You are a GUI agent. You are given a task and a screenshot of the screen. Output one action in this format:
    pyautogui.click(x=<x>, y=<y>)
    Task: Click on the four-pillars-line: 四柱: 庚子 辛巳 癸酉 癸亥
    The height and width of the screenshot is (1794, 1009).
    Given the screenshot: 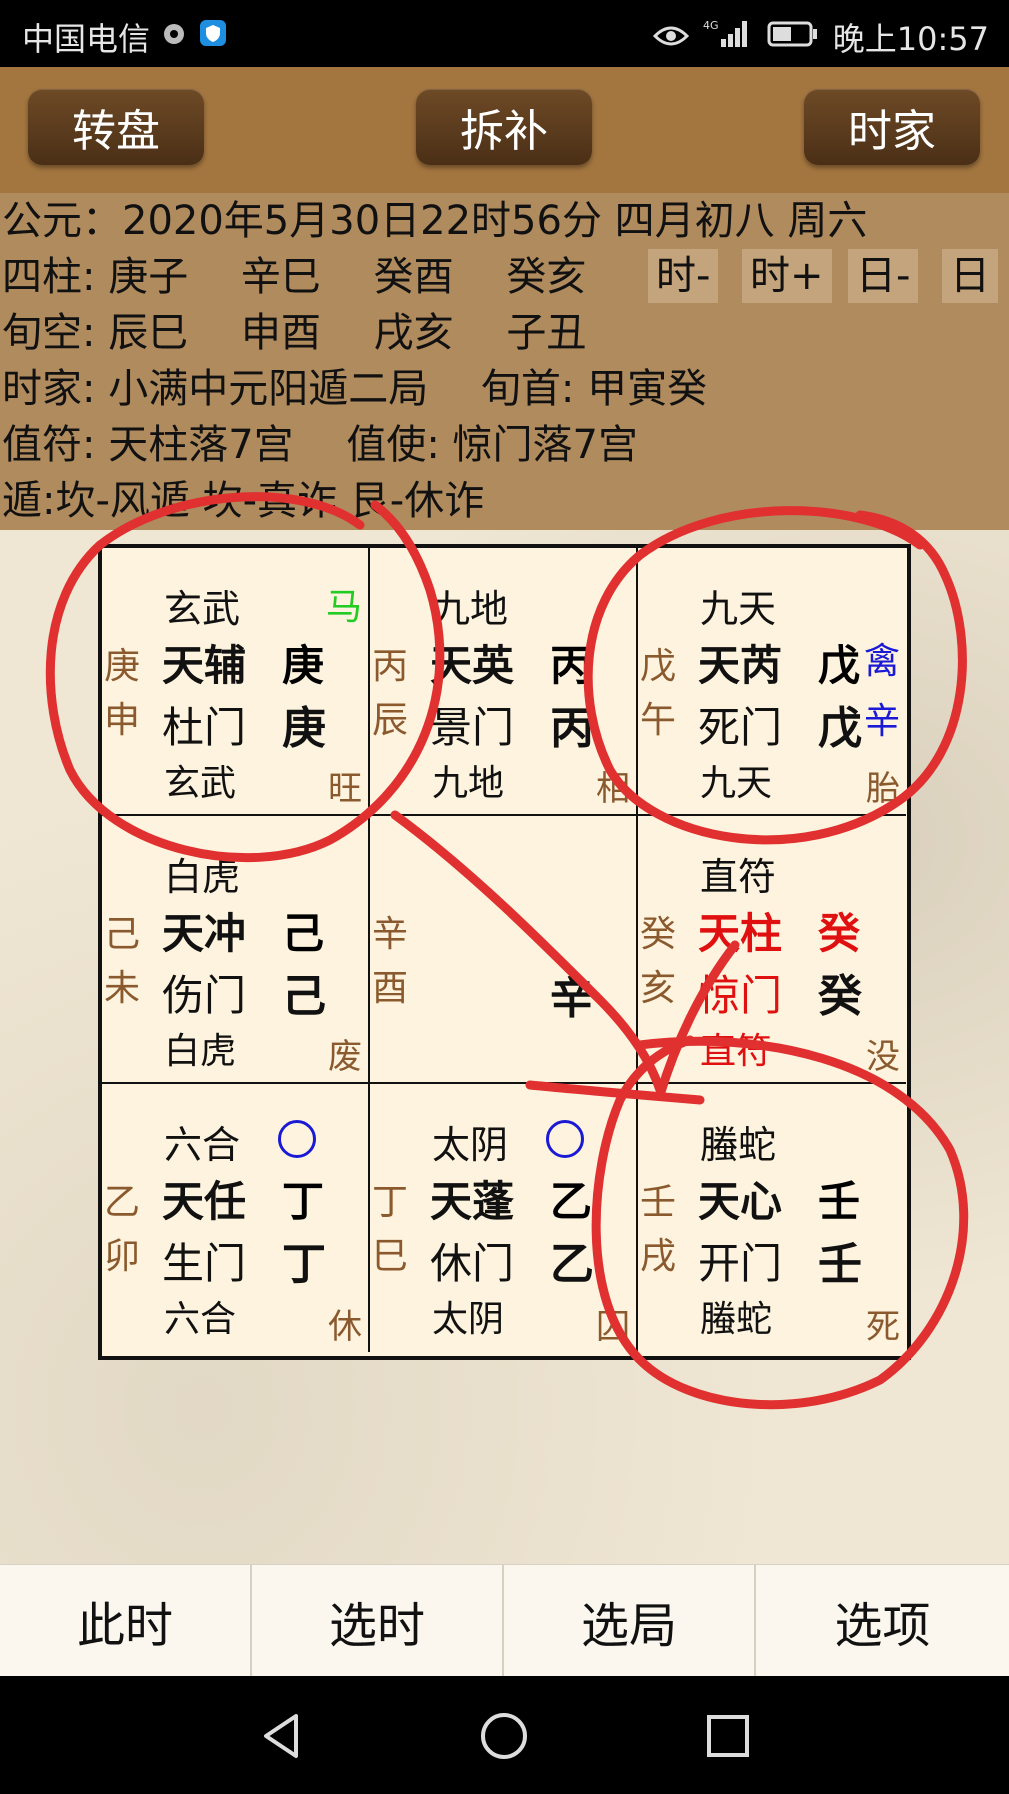 What is the action you would take?
    pyautogui.click(x=294, y=277)
    